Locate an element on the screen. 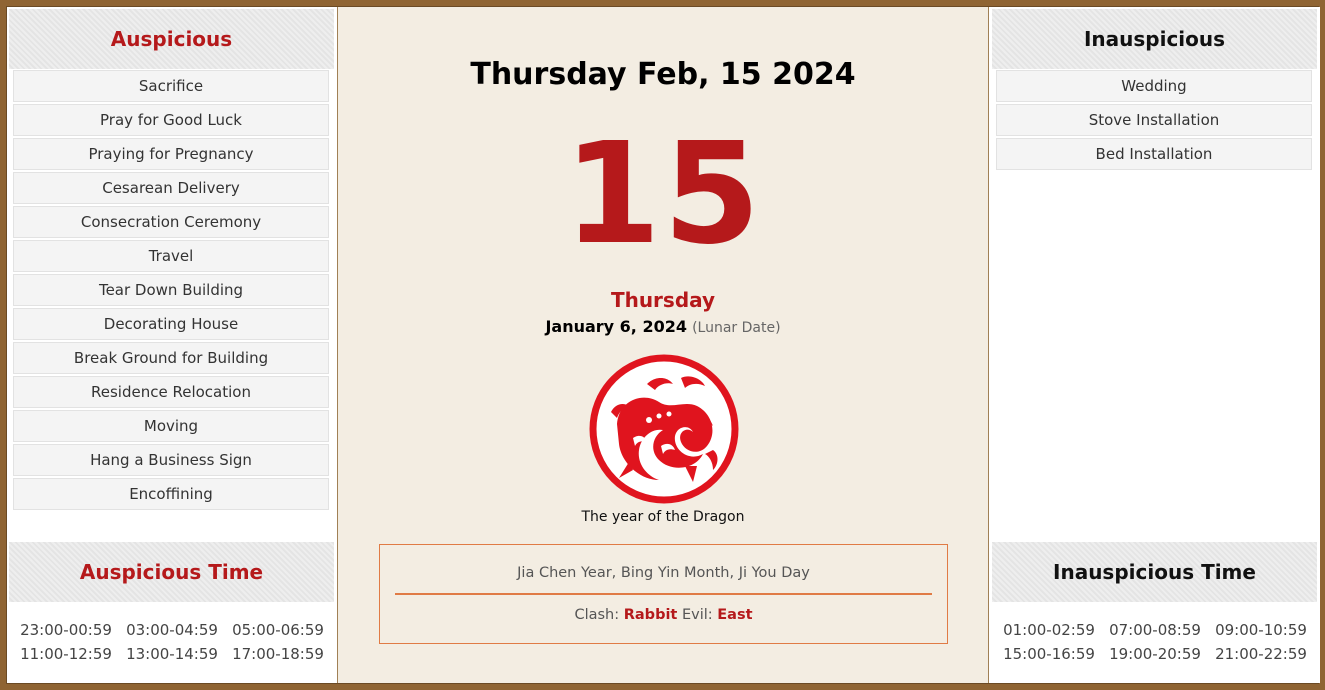 This screenshot has height=690, width=1325. auspicious-item: Travel is located at coordinates (171, 256).